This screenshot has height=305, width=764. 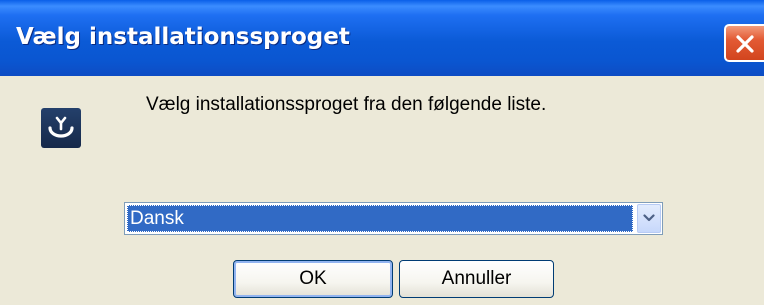 What do you see at coordinates (183, 37) in the screenshot?
I see `window-title: Vælg installationssproget` at bounding box center [183, 37].